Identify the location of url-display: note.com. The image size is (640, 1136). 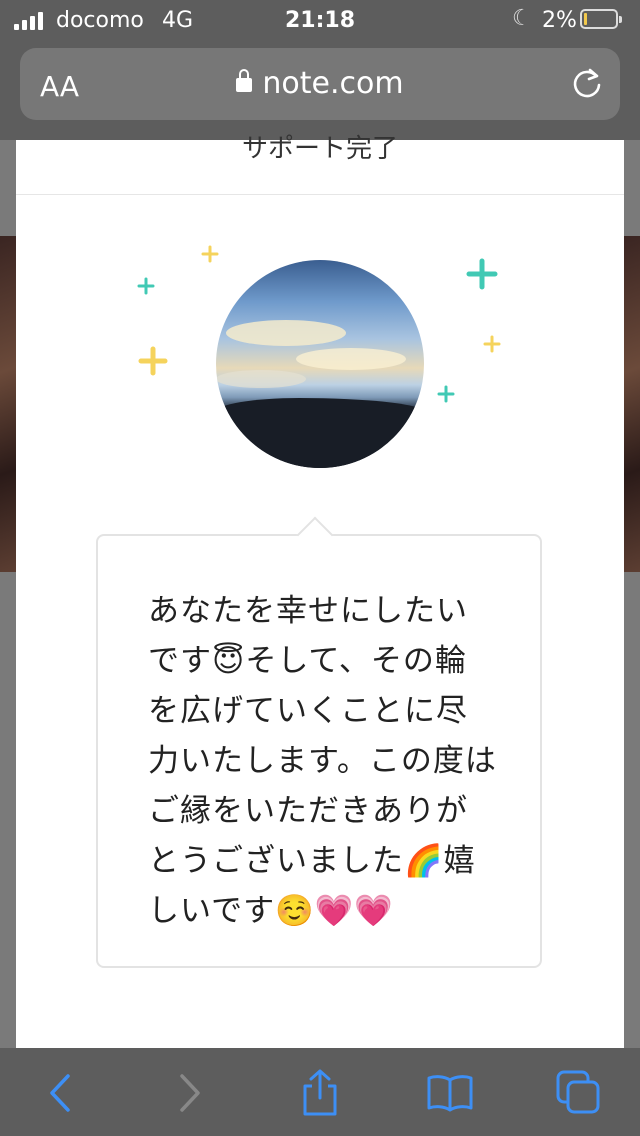
(320, 83).